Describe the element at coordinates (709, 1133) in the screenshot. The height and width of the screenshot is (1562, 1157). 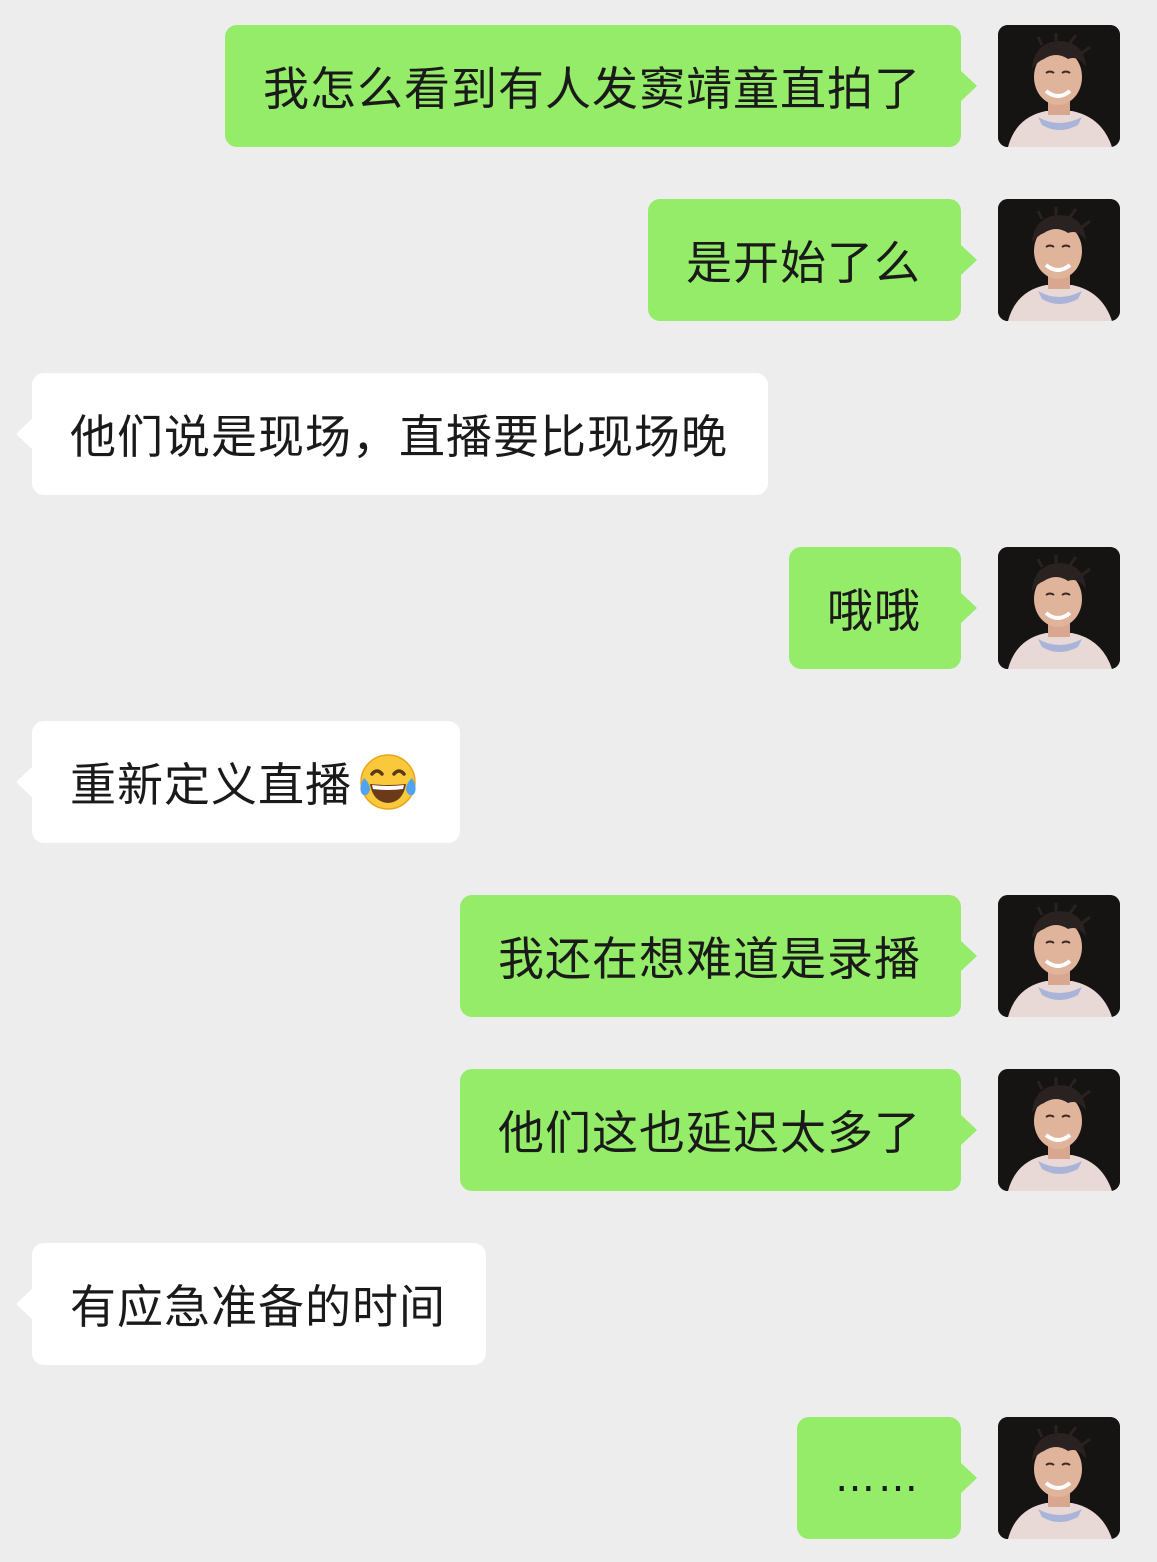
I see `message-text: 他们这也延迟太多了` at that location.